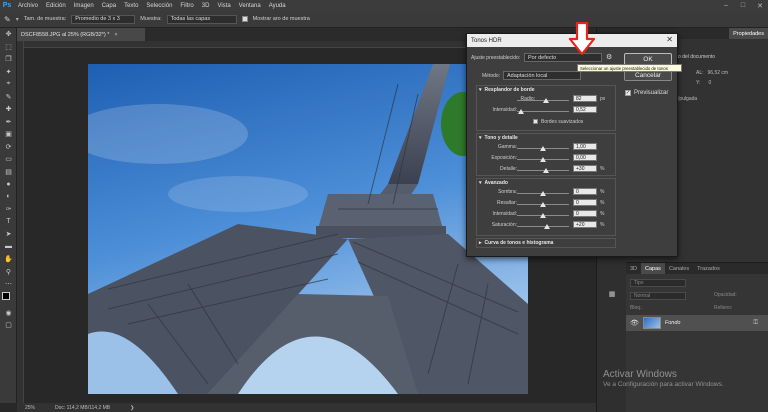  Describe the element at coordinates (8, 259) in the screenshot. I see `hand-tool-icon: ✋` at that location.